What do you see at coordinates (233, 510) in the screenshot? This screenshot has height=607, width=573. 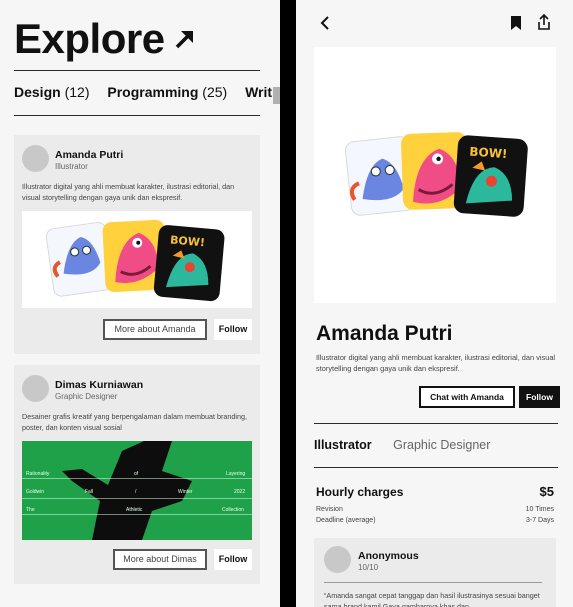 I see `poster-text: Collection` at bounding box center [233, 510].